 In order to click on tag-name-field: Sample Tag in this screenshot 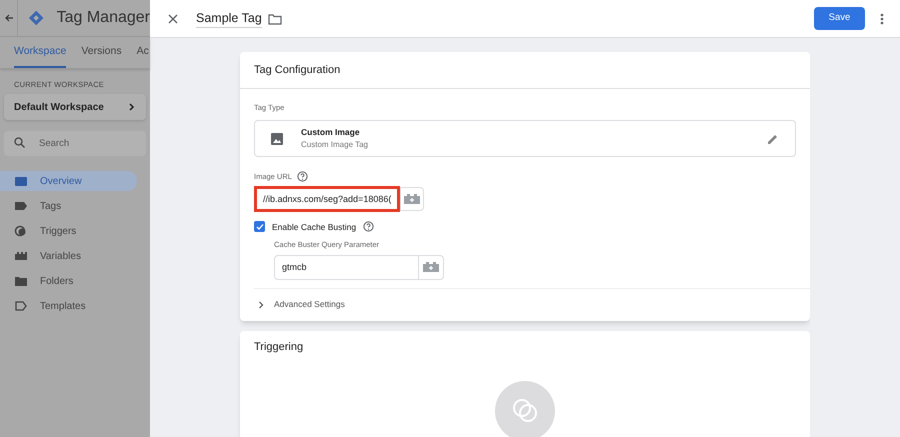, I will do `click(229, 18)`.